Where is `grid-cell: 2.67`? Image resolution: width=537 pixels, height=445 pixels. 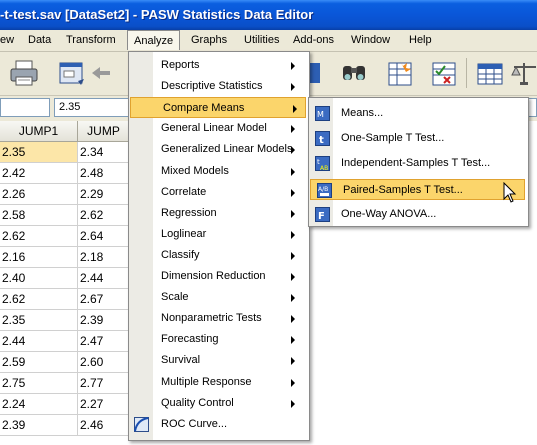
grid-cell: 2.67 is located at coordinates (104, 299).